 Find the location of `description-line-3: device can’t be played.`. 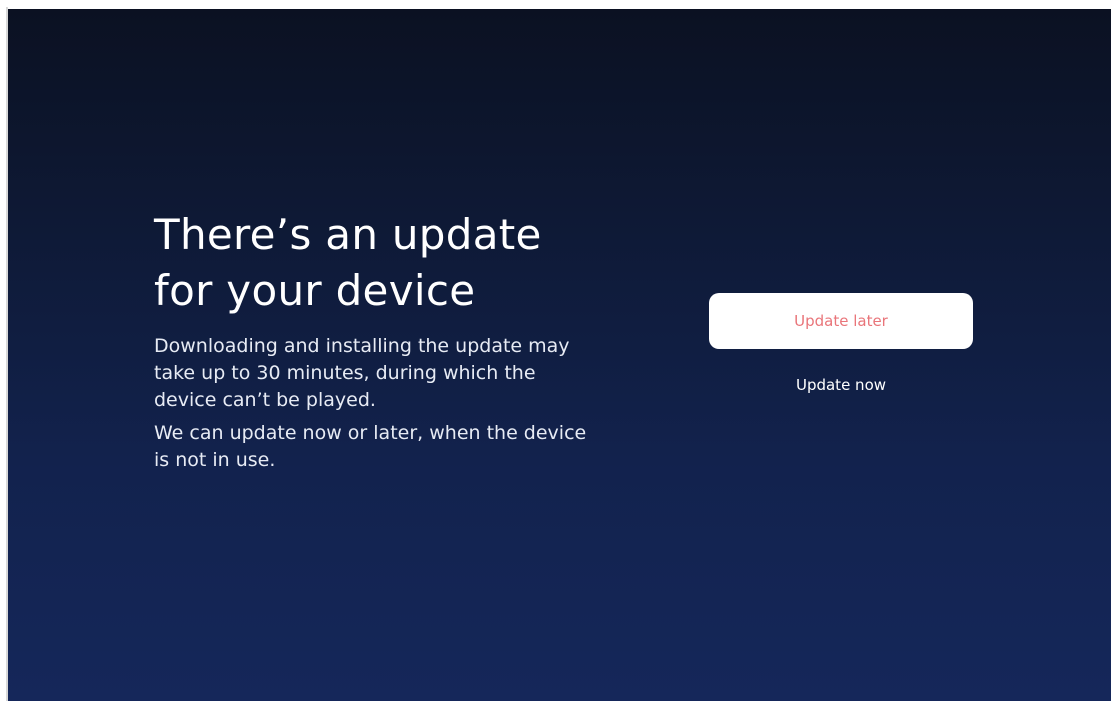

description-line-3: device can’t be played. is located at coordinates (265, 400).